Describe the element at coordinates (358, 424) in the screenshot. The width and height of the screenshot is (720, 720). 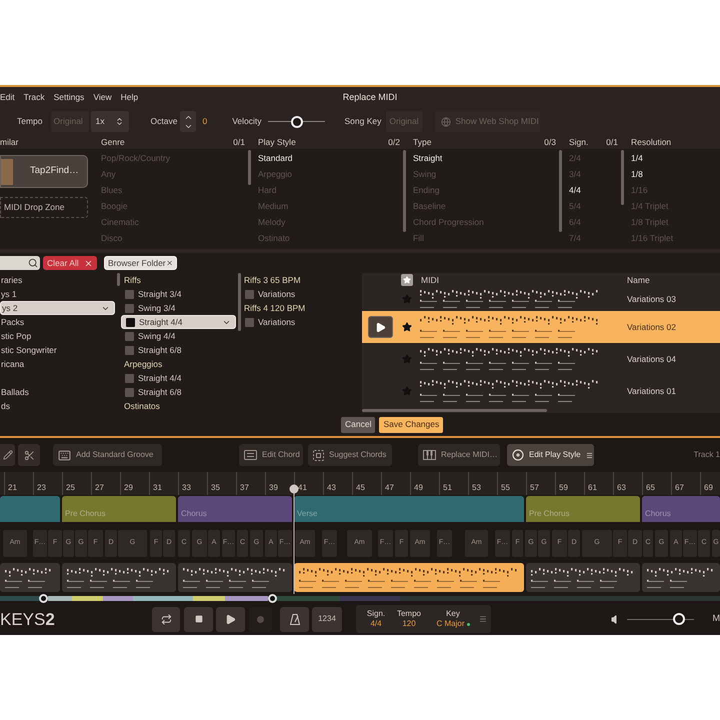
I see `cancel-button: Cancel` at that location.